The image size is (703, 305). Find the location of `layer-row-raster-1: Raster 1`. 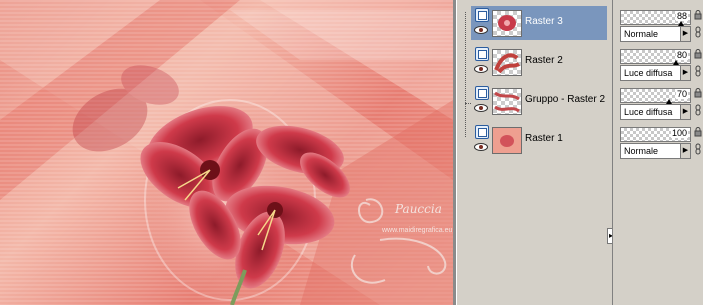

layer-row-raster-1: Raster 1 is located at coordinates (539, 140).